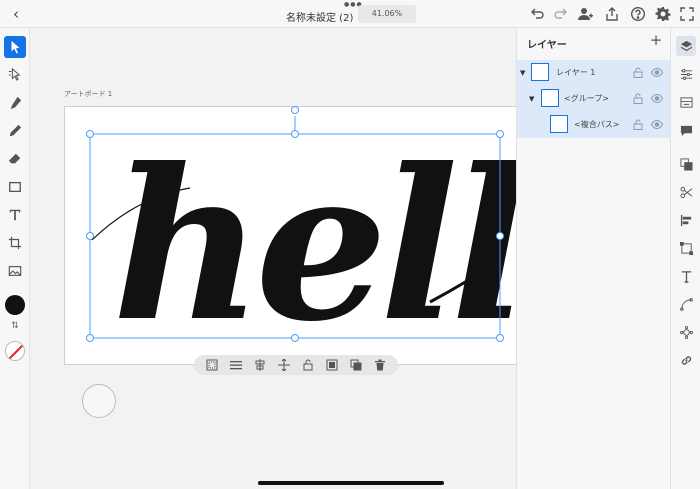 This screenshot has width=700, height=489. Describe the element at coordinates (686, 130) in the screenshot. I see `comments-button` at that location.